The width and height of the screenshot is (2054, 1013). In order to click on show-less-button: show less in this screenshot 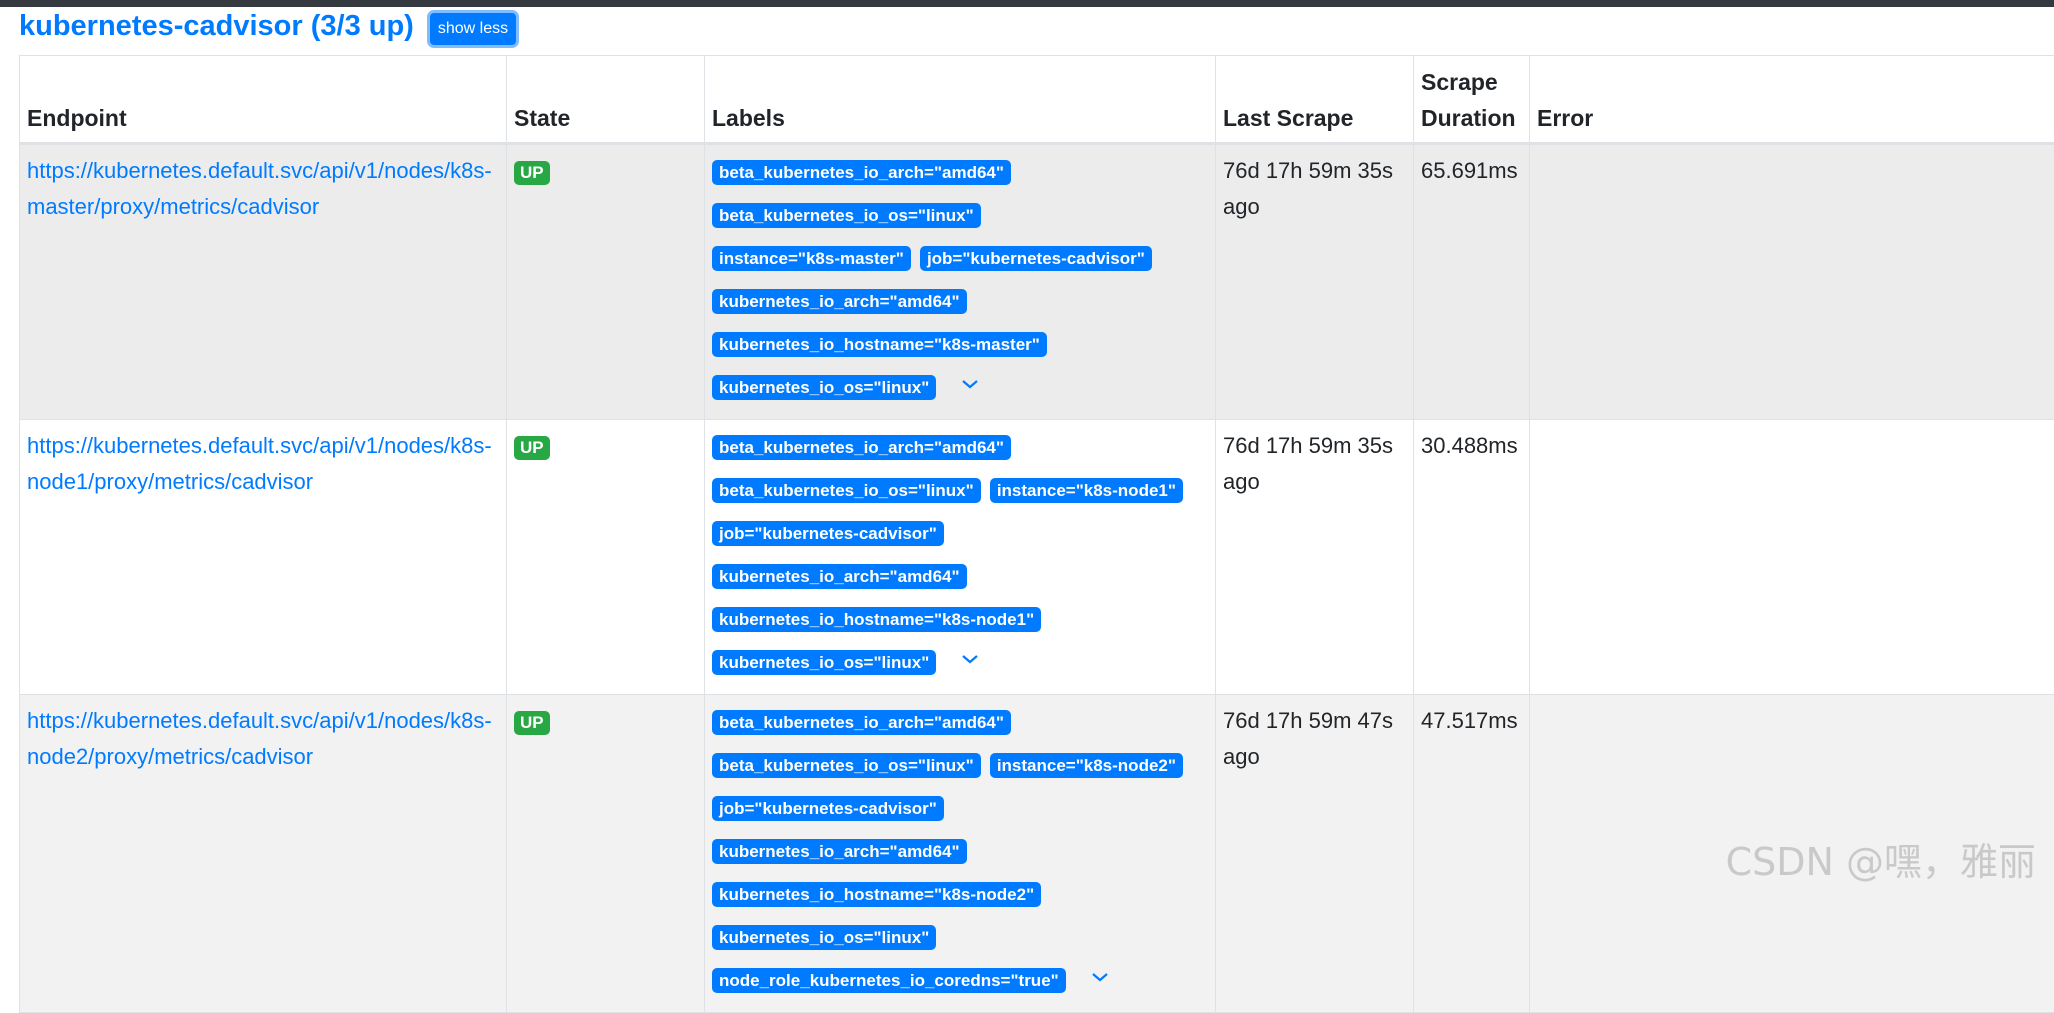, I will do `click(473, 29)`.